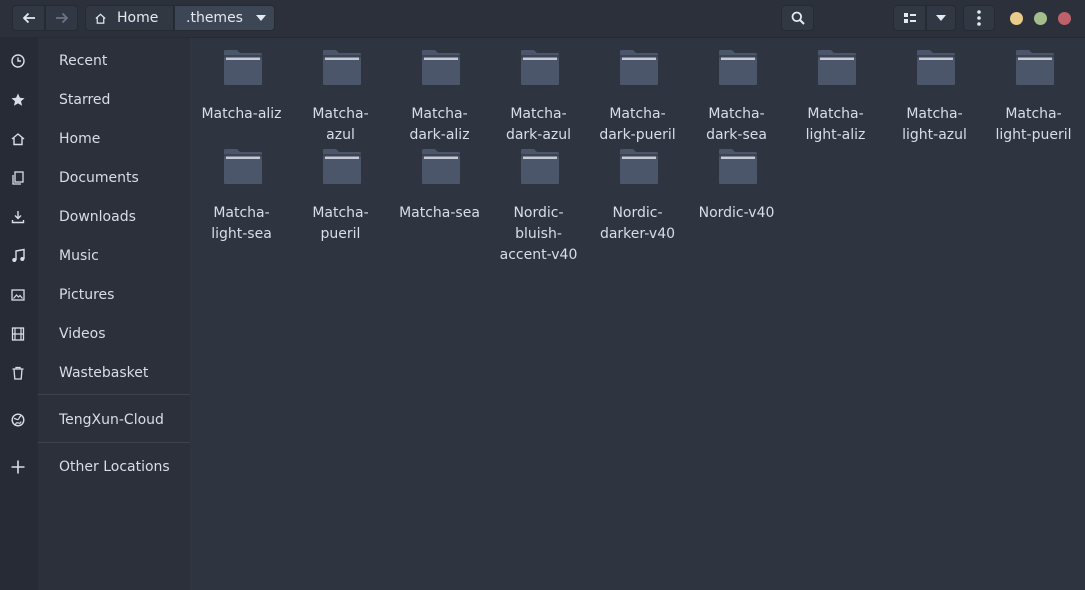 The image size is (1085, 590). Describe the element at coordinates (80, 138) in the screenshot. I see `sidebar-item-label: Home` at that location.